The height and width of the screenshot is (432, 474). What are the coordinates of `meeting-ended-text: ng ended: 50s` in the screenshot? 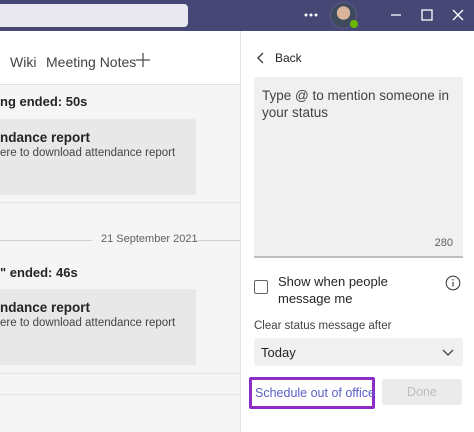 It's located at (44, 101).